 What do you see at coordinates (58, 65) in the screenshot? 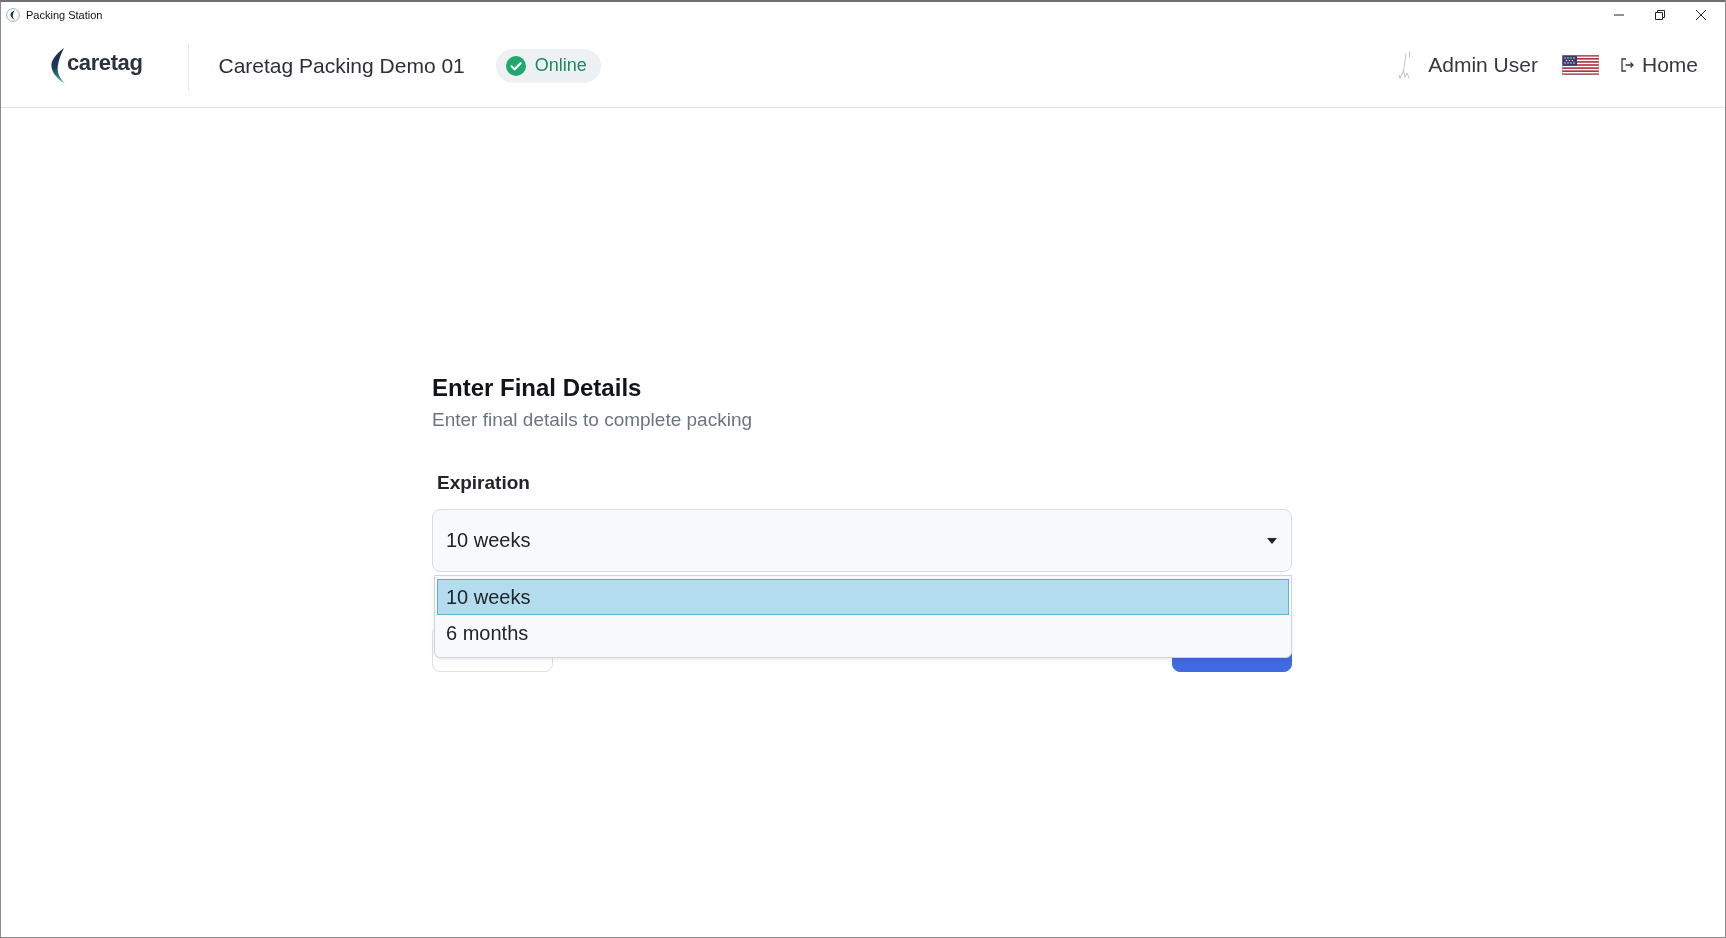
I see `logo-icon` at bounding box center [58, 65].